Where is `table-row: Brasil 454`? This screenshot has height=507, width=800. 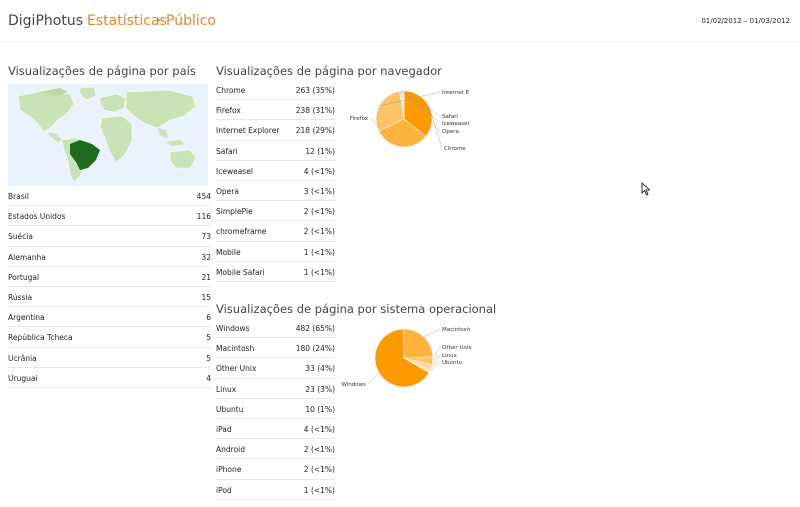 table-row: Brasil 454 is located at coordinates (109, 196).